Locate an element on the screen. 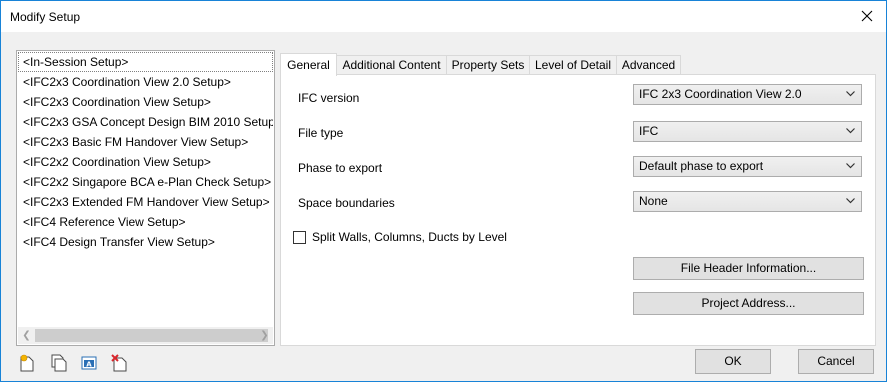 The image size is (887, 382). tab-general: General is located at coordinates (308, 64).